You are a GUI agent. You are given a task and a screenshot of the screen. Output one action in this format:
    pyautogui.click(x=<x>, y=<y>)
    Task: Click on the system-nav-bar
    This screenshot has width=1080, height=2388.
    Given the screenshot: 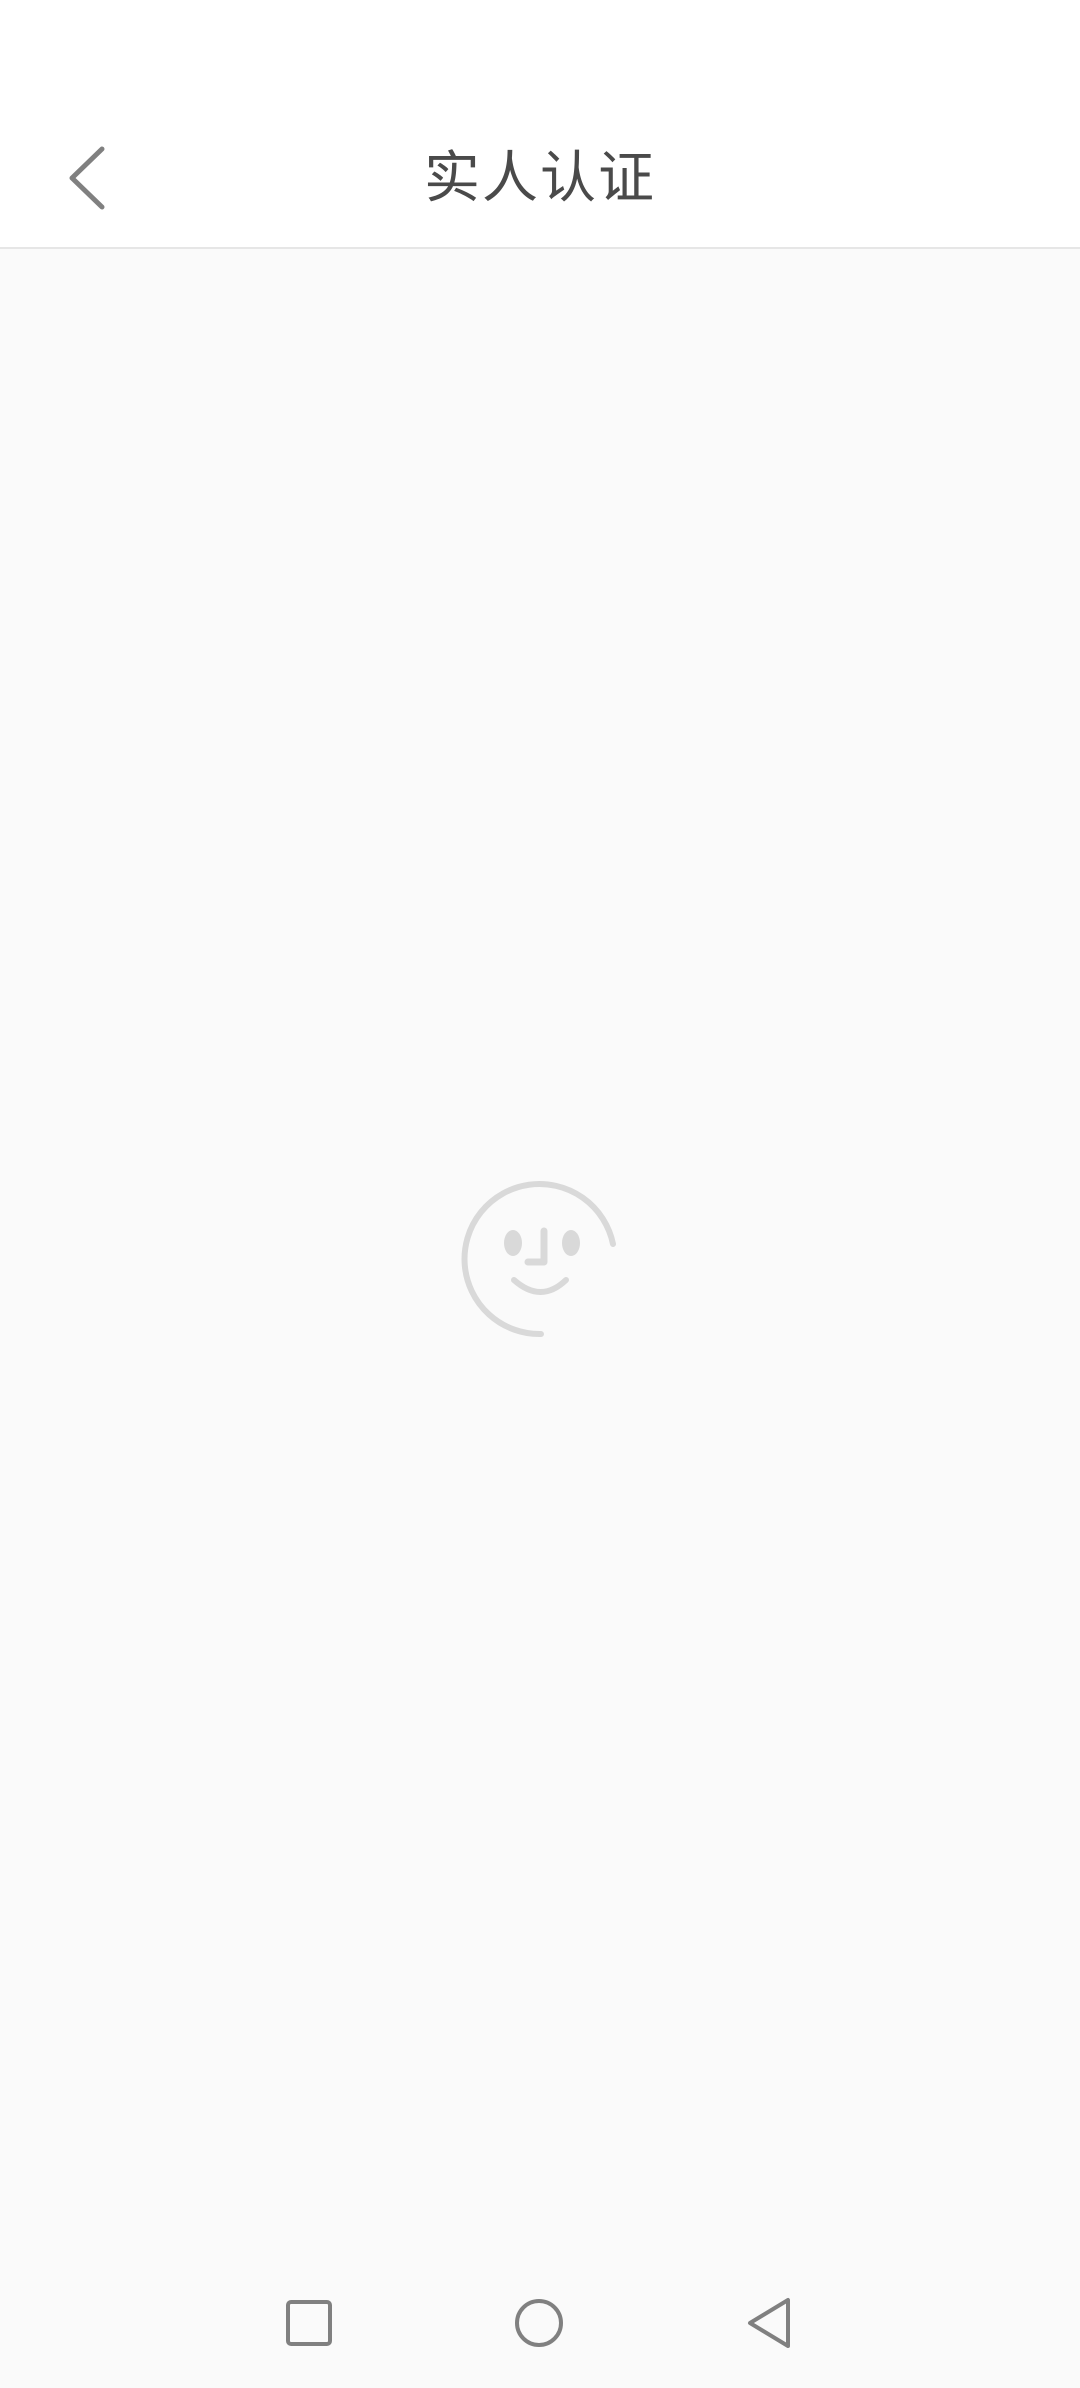 What is the action you would take?
    pyautogui.click(x=540, y=2323)
    